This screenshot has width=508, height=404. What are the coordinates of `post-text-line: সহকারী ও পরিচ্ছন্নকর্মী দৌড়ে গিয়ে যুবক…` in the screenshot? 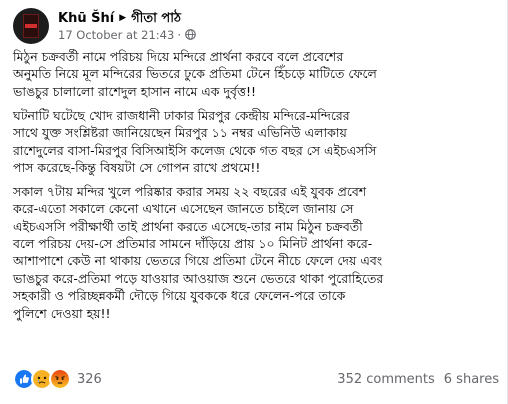 It's located at (179, 296).